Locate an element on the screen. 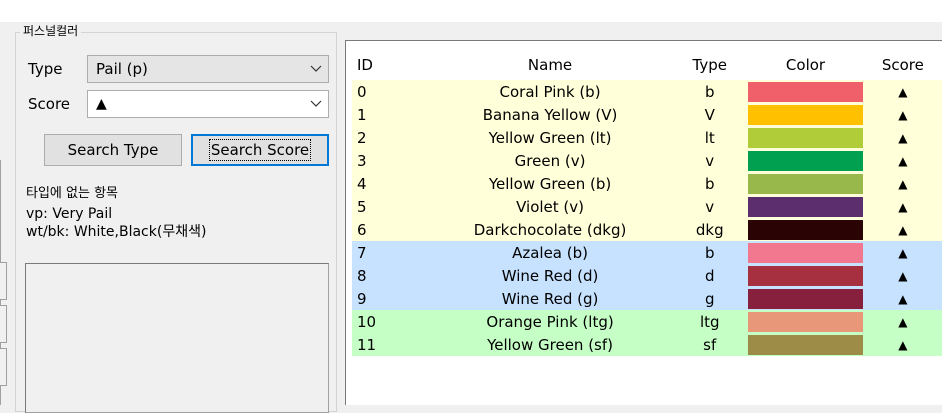 The image size is (942, 413). cell-type: V is located at coordinates (710, 114).